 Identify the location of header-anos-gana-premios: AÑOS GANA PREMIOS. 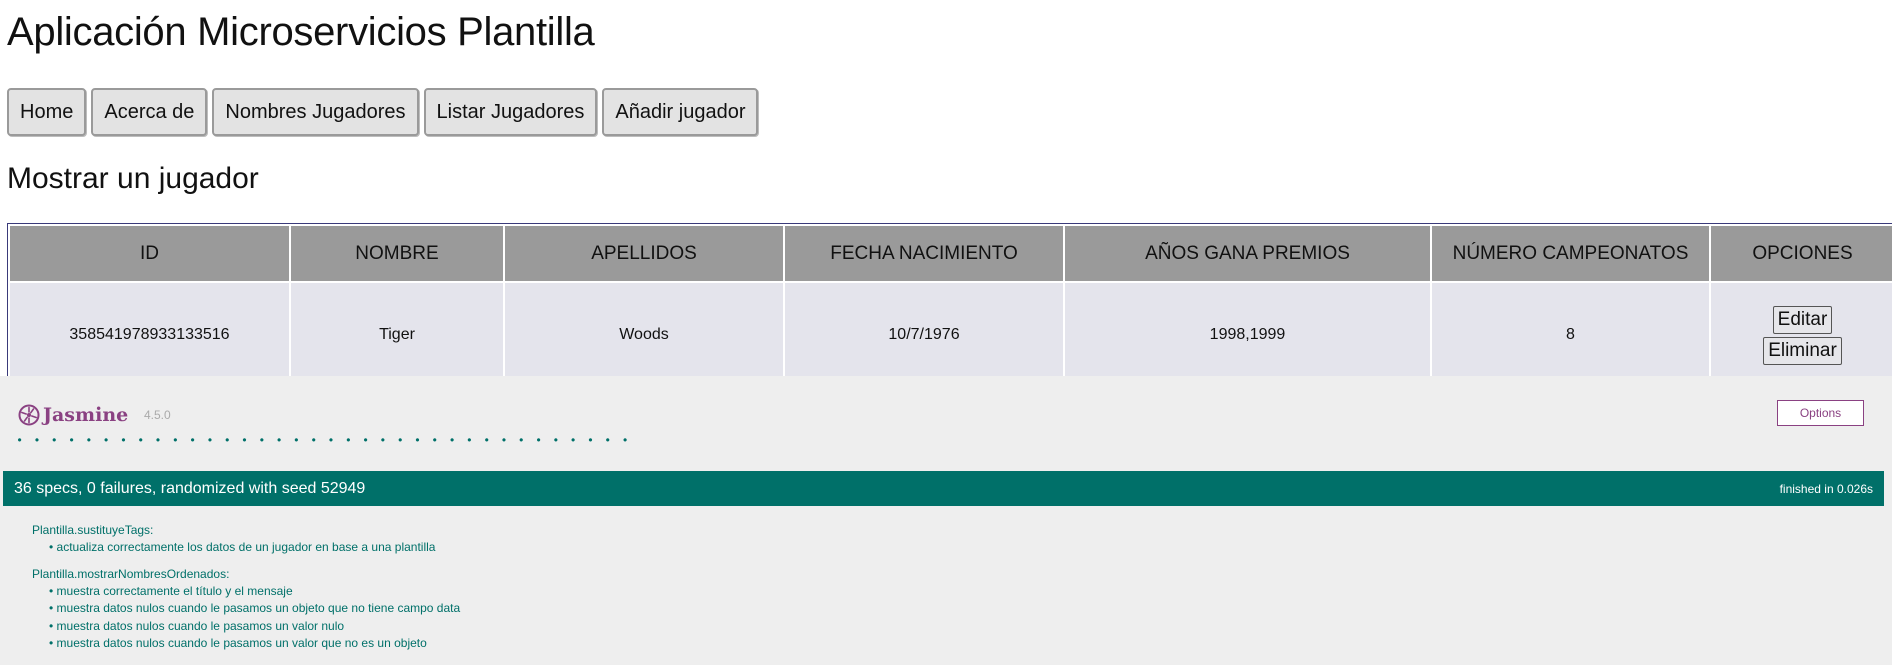
(1247, 253).